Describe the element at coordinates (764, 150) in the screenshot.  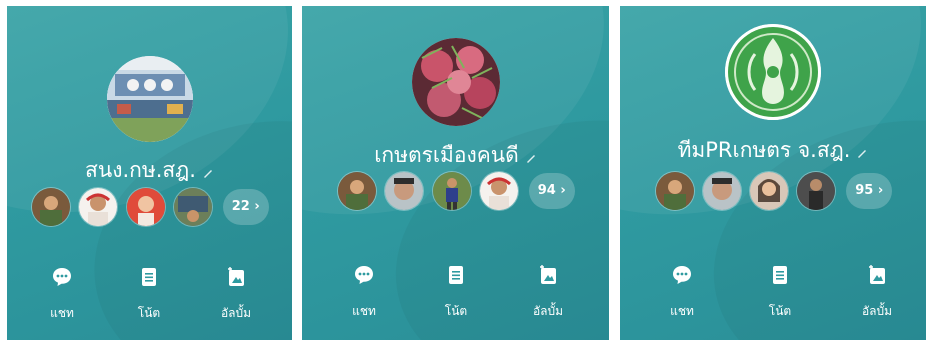
I see `group-name: ทีมPRเกษตร จ.สฎ.` at that location.